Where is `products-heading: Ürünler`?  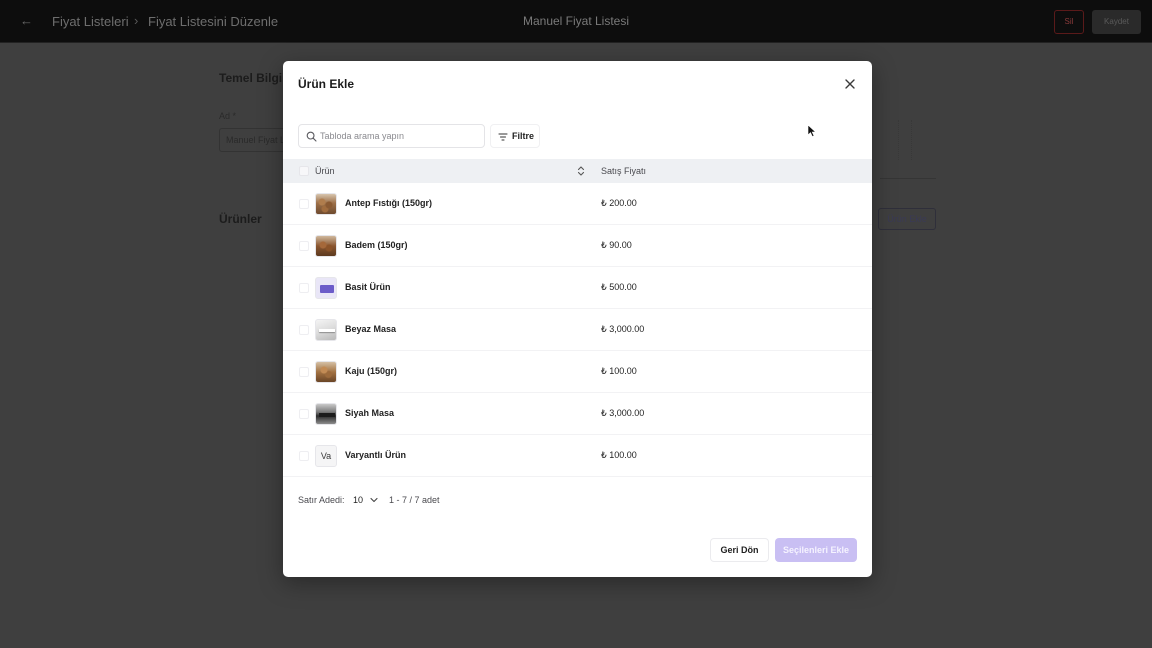
products-heading: Ürünler is located at coordinates (240, 219).